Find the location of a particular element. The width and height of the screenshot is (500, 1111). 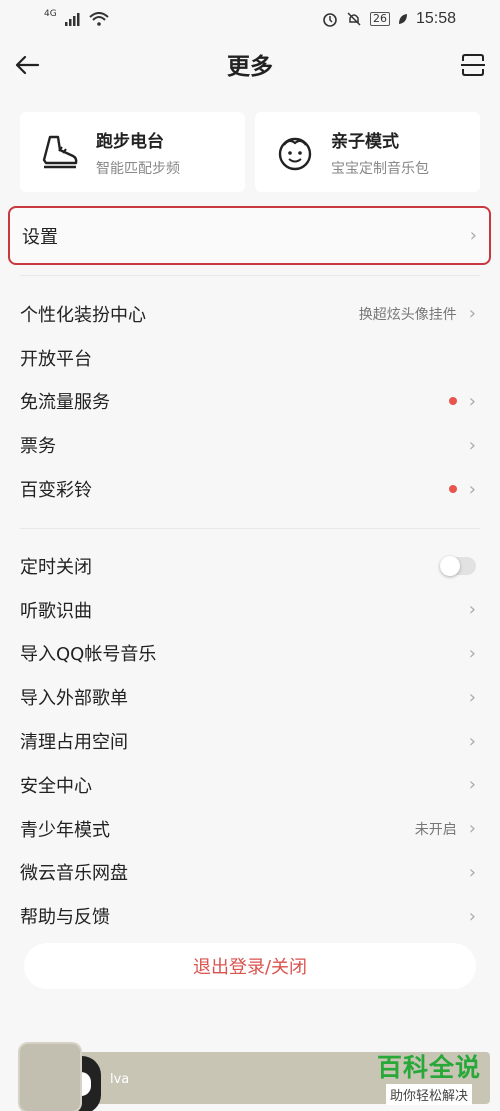

leaf-icon is located at coordinates (402, 19).